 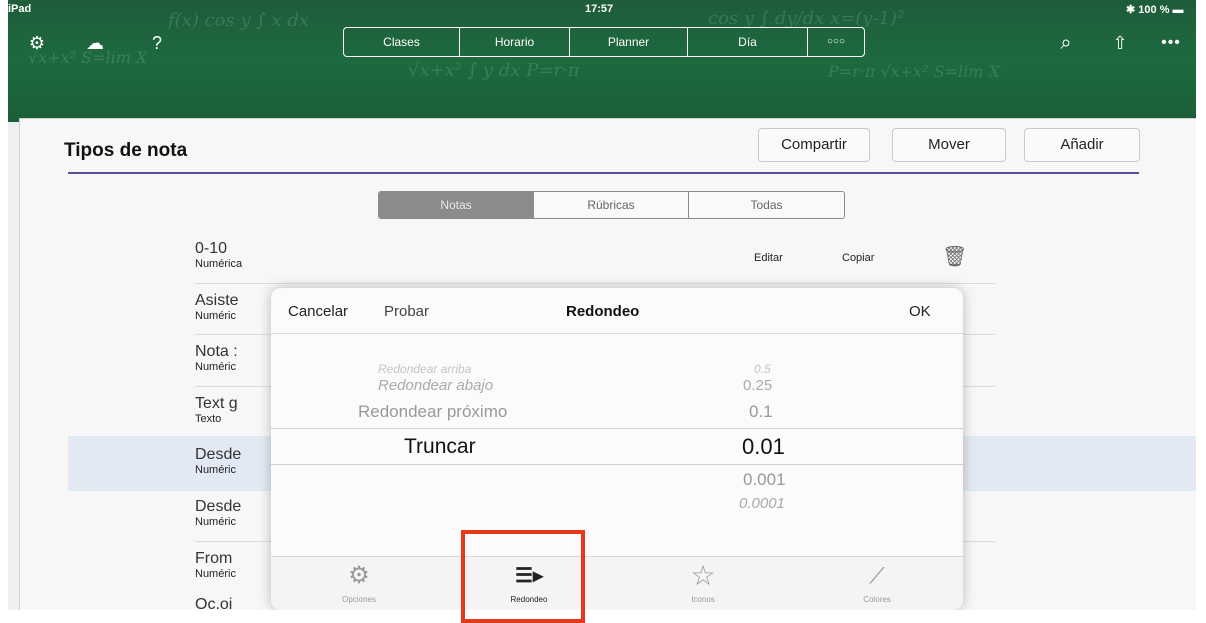 What do you see at coordinates (617, 464) in the screenshot?
I see `picker-selection-bottom` at bounding box center [617, 464].